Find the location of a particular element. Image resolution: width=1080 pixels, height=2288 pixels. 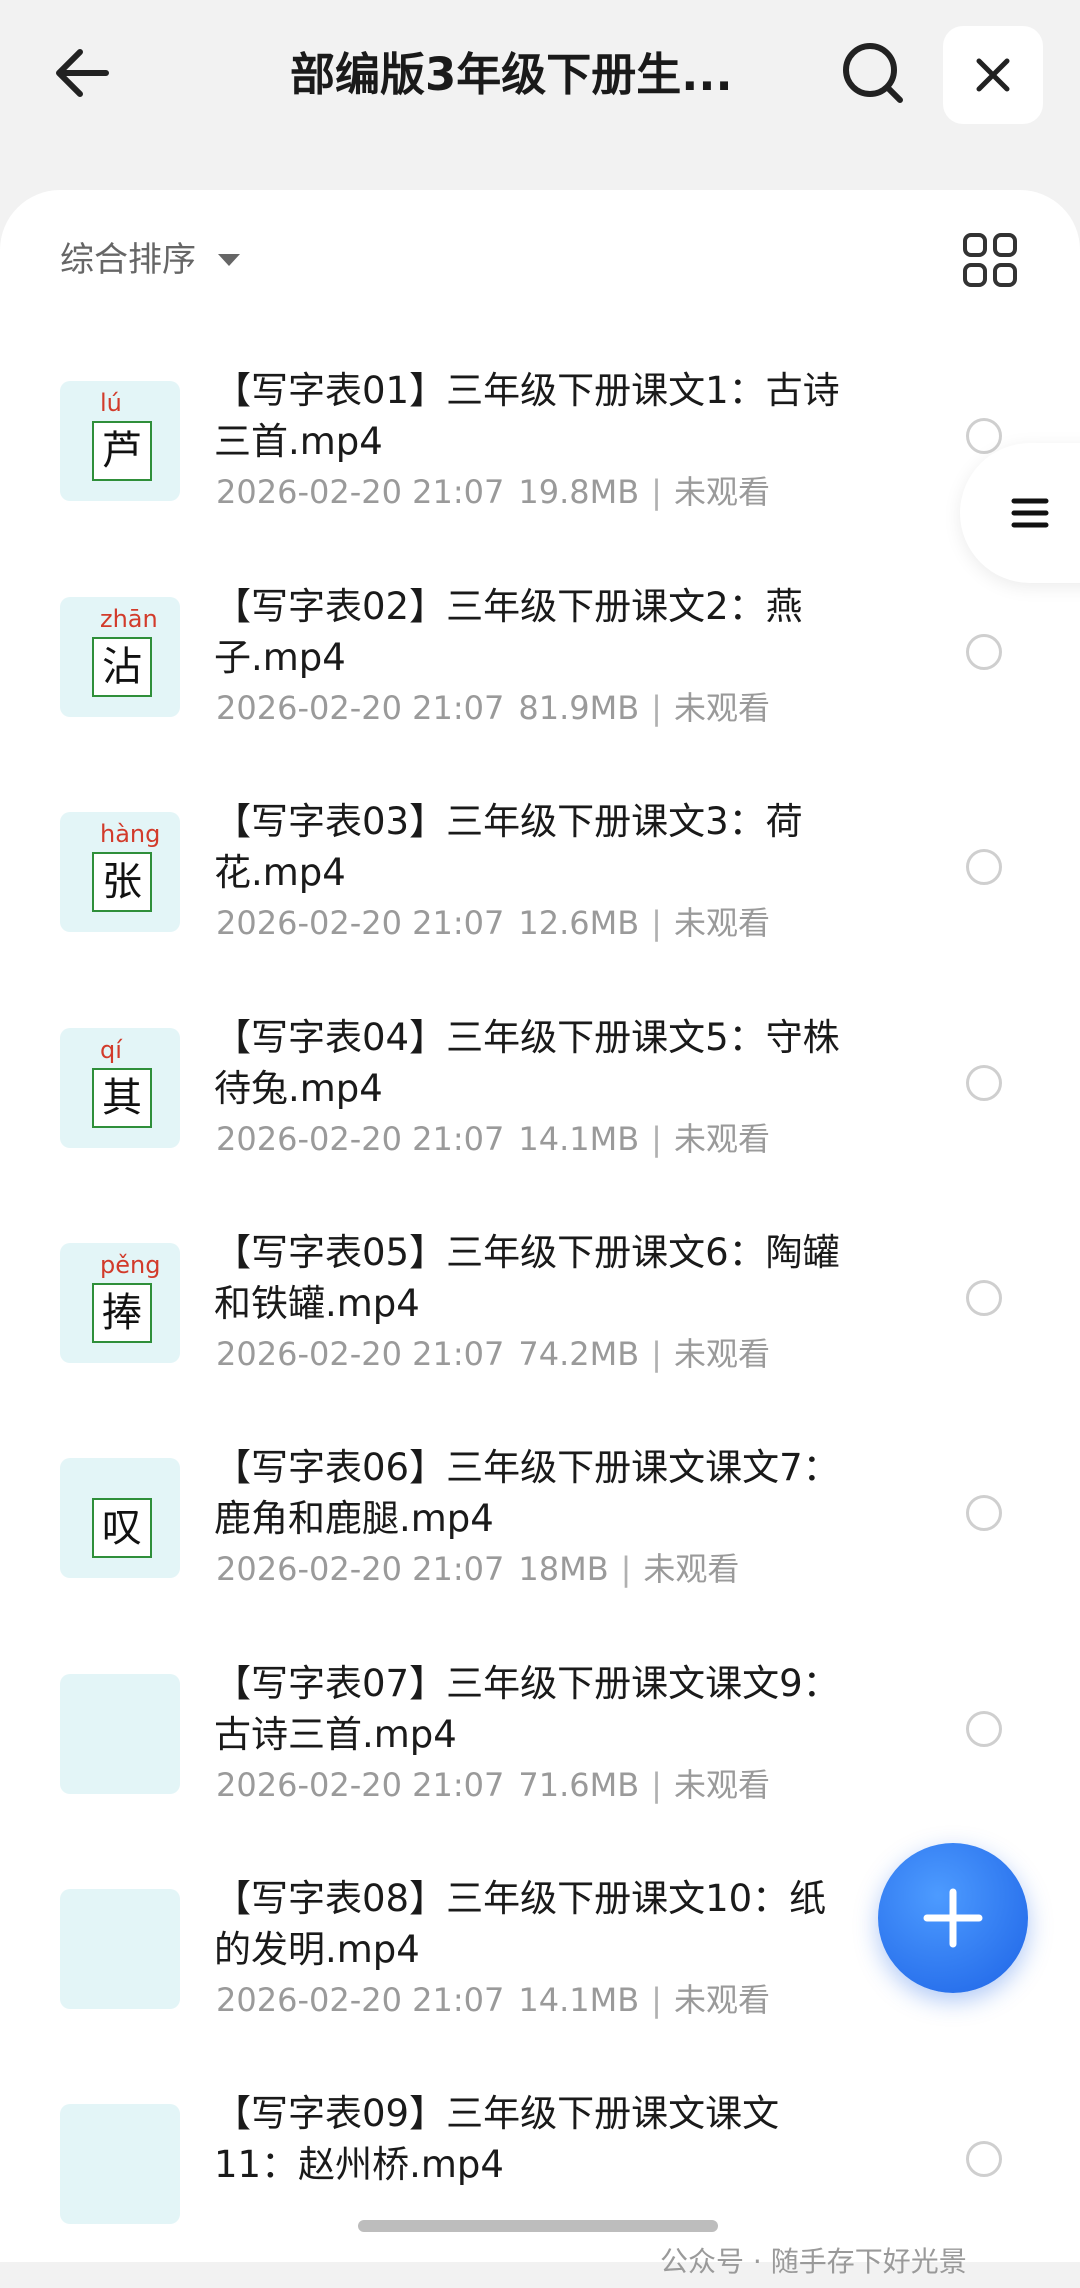

file-meta: 2026-02-20 21:07 12.6MB | 未观看 is located at coordinates (493, 921).